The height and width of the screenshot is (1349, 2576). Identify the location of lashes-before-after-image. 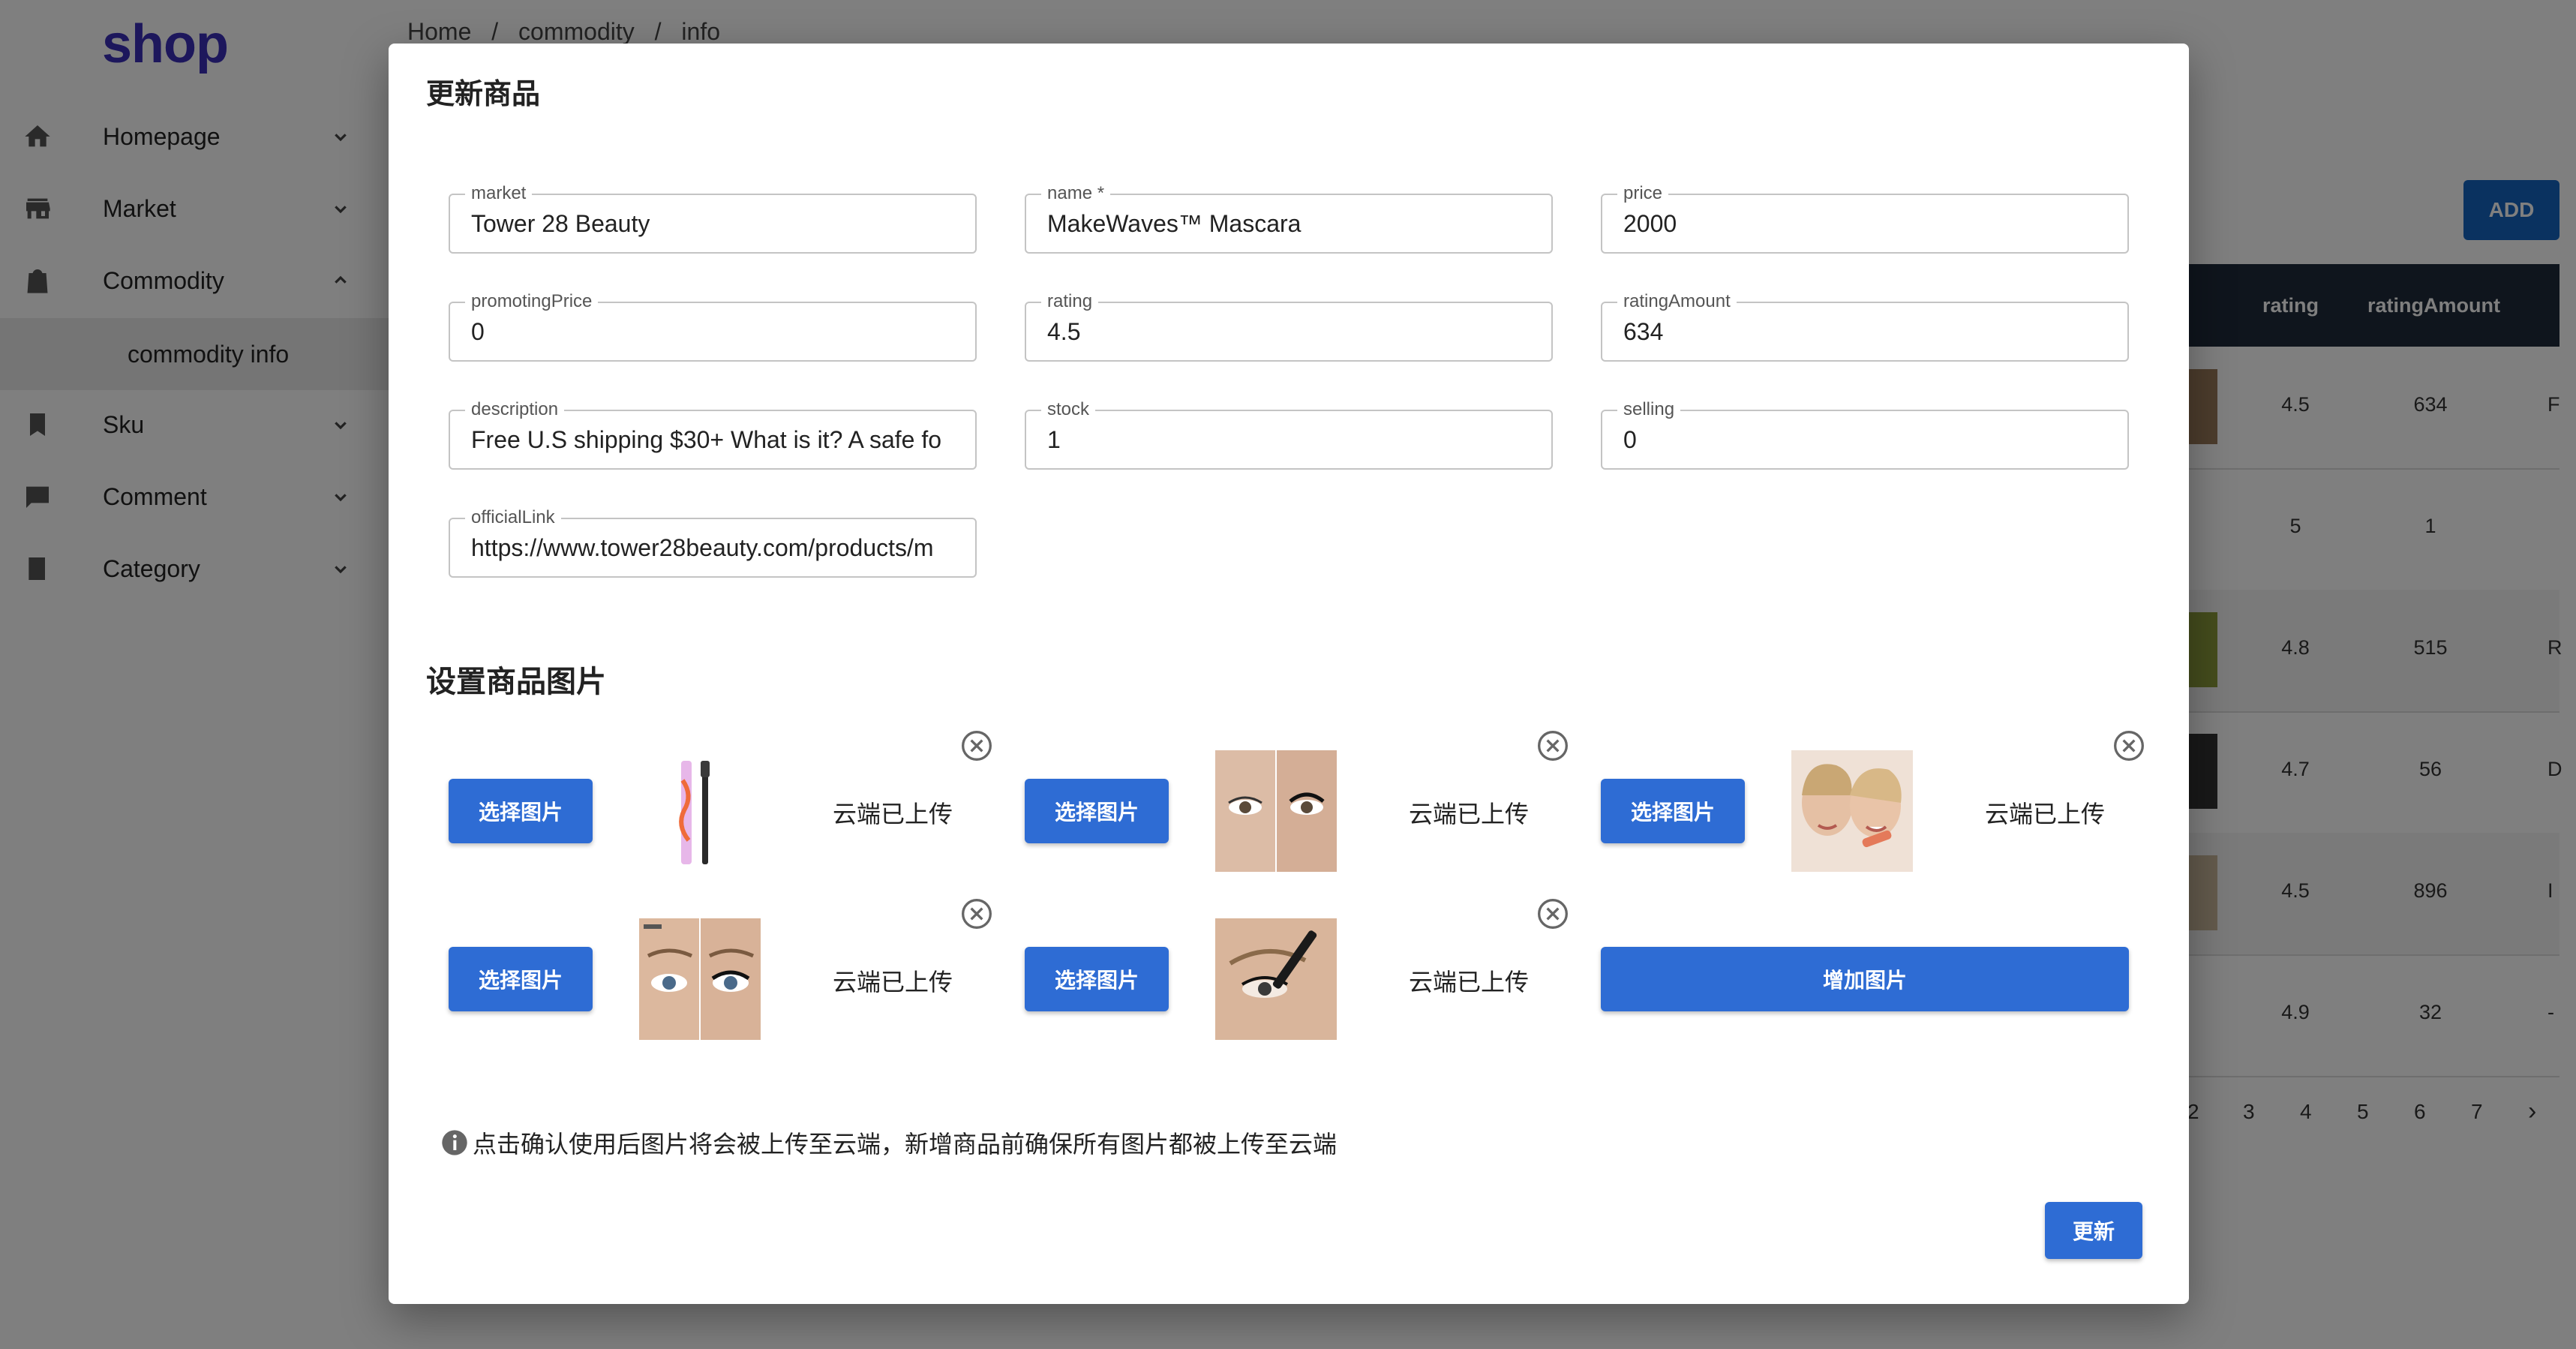
(700, 979).